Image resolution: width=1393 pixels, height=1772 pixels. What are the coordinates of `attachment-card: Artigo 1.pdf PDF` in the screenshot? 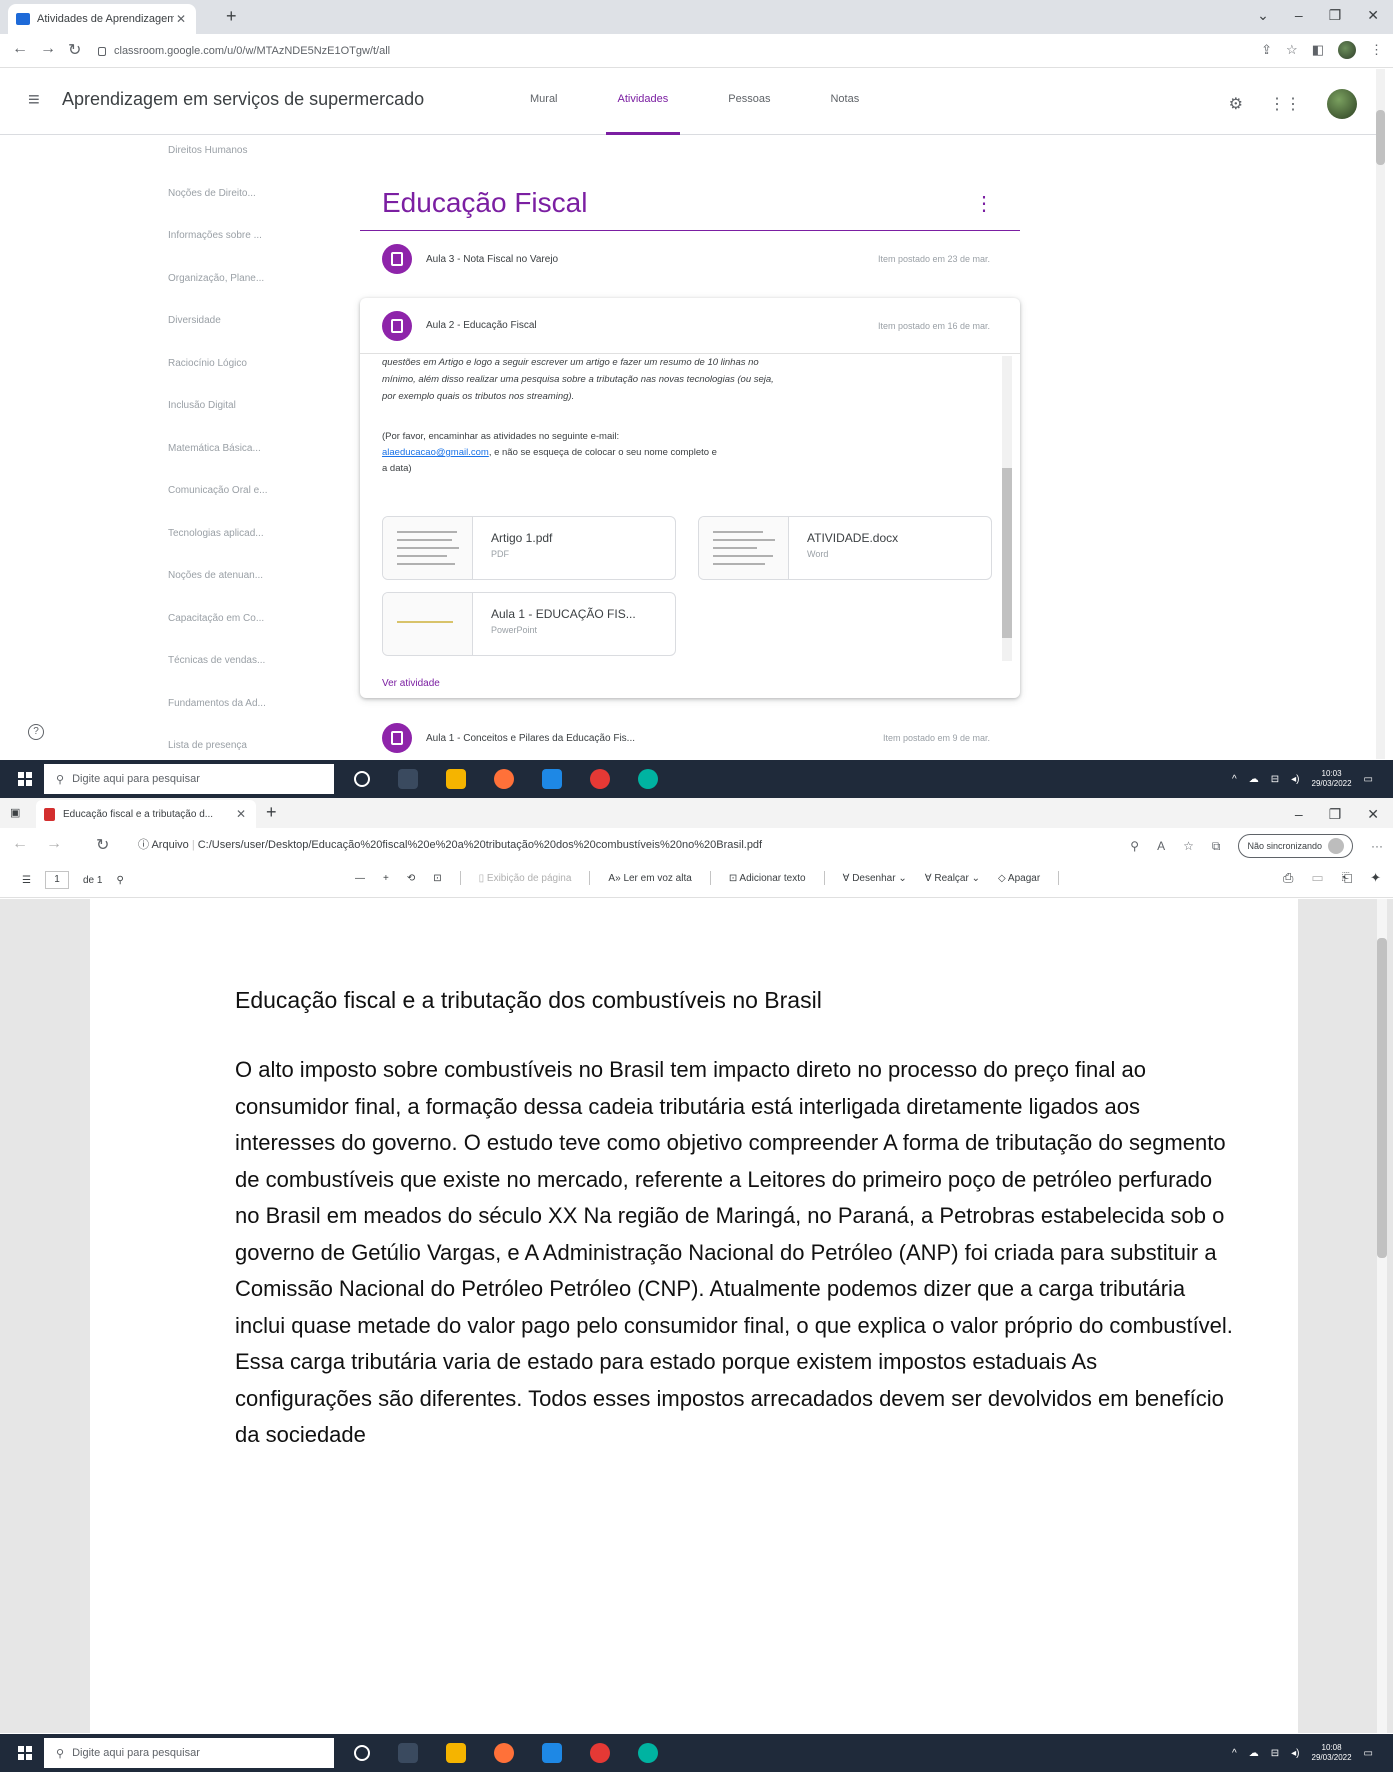 It's located at (529, 548).